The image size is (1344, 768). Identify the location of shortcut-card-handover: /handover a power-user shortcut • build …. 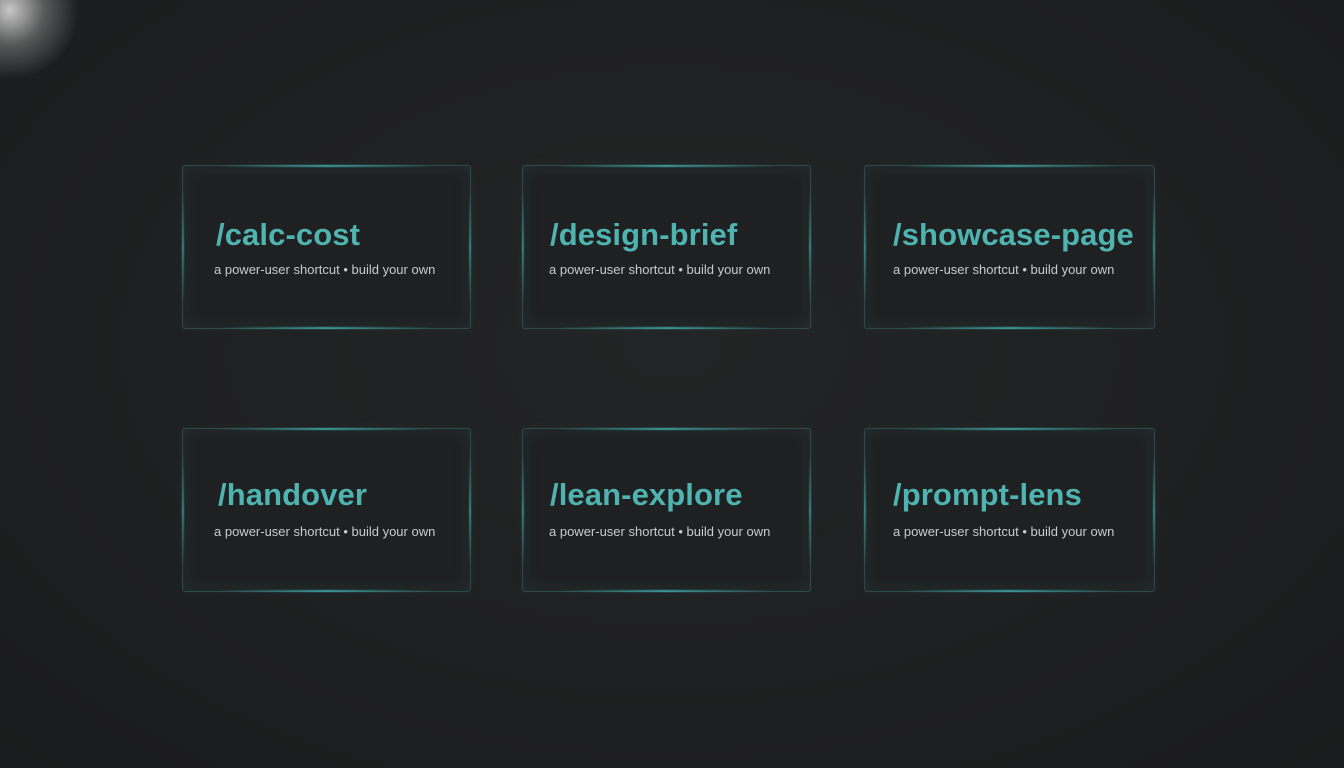
(326, 510).